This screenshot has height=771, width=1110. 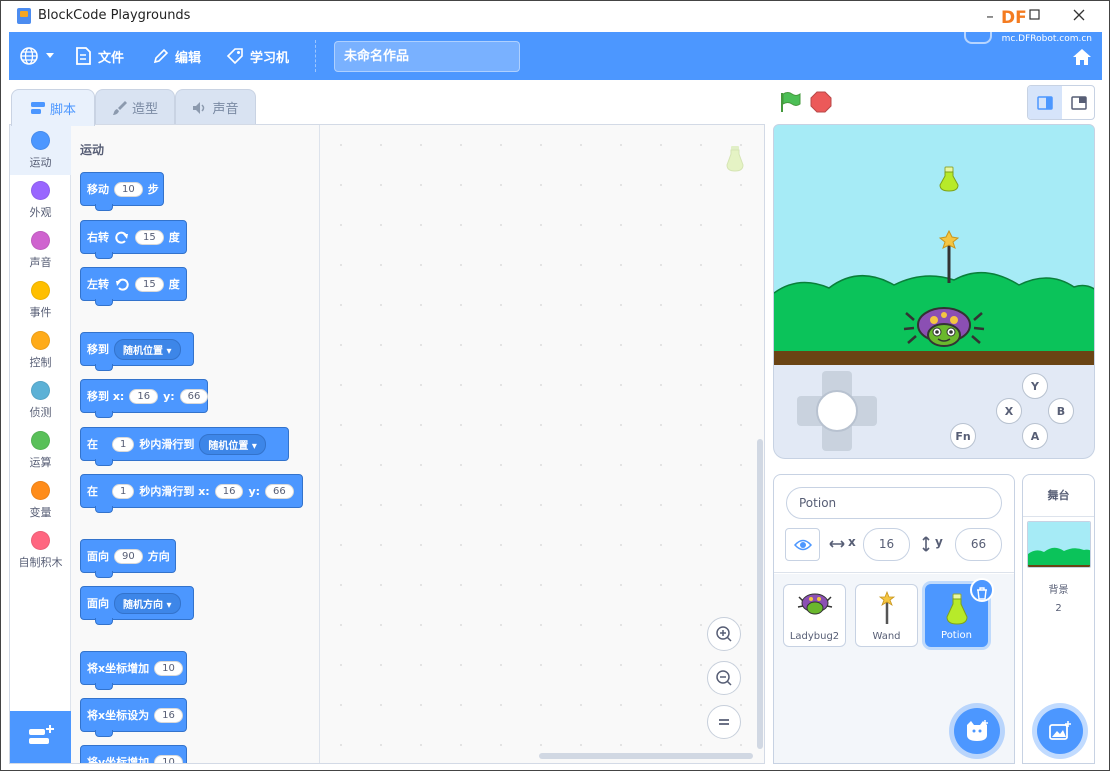 I want to click on category-label: 外观, so click(x=40, y=212).